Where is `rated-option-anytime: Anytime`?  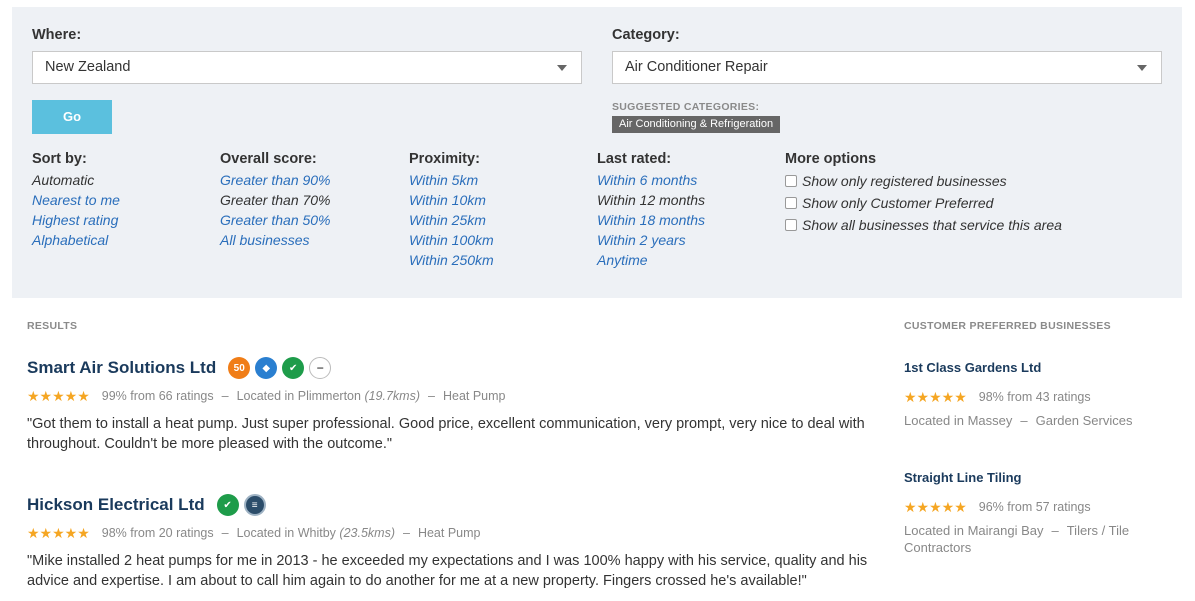
rated-option-anytime: Anytime is located at coordinates (651, 260).